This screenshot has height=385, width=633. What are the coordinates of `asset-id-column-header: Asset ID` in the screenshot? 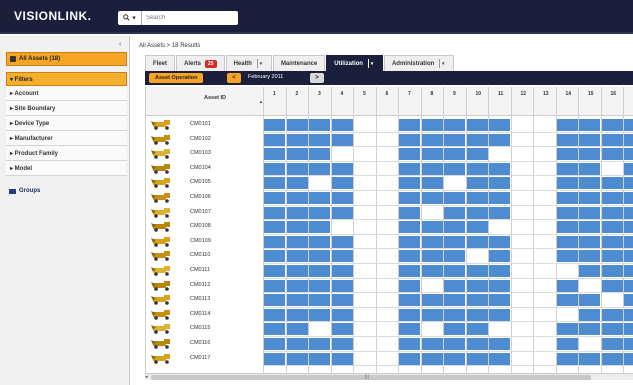 It's located at (215, 98).